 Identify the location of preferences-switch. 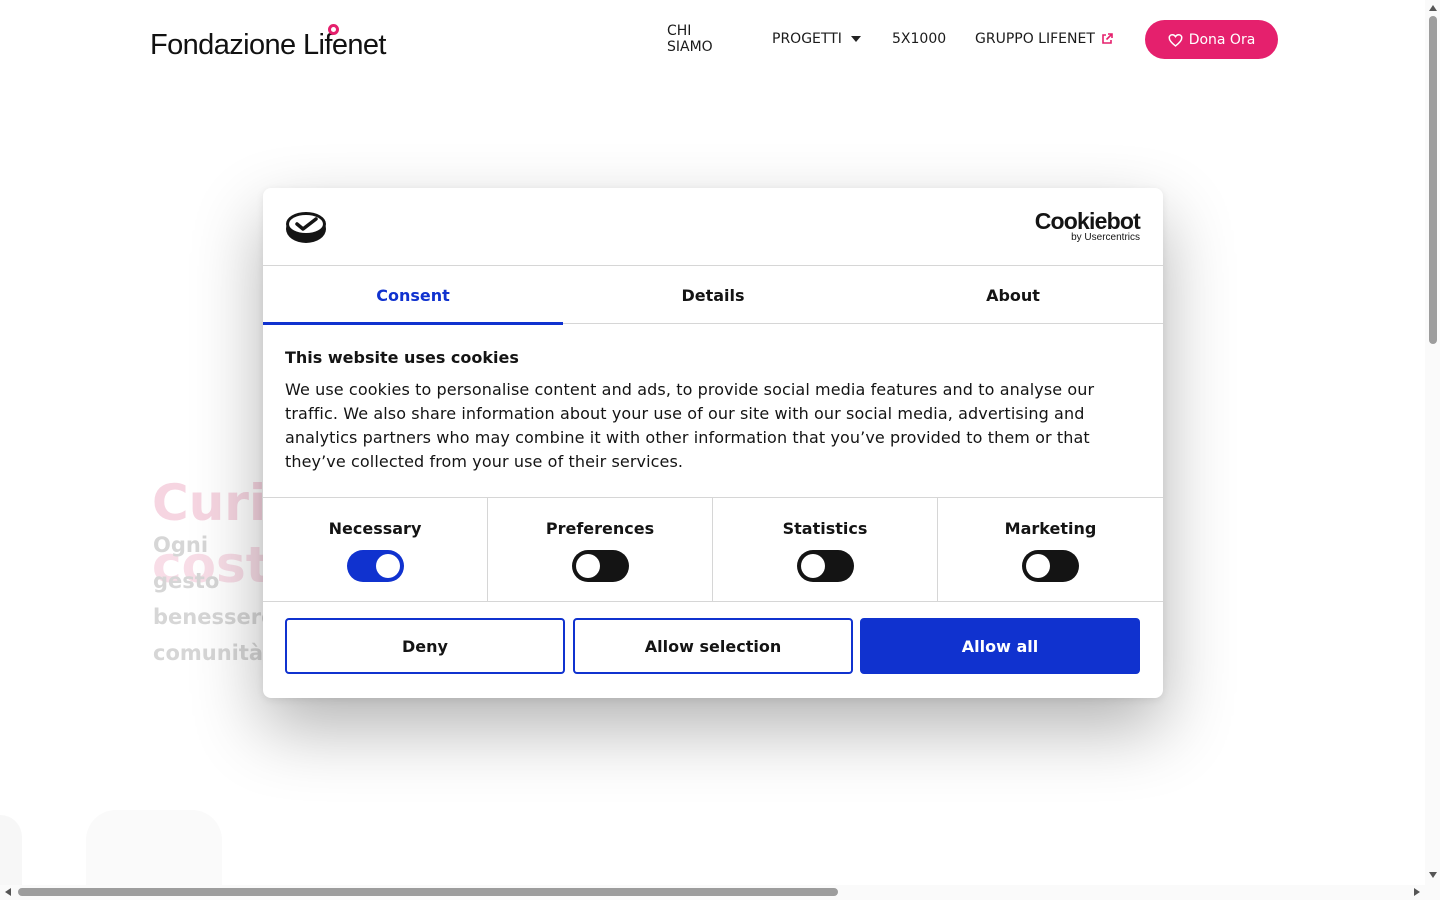
(600, 566).